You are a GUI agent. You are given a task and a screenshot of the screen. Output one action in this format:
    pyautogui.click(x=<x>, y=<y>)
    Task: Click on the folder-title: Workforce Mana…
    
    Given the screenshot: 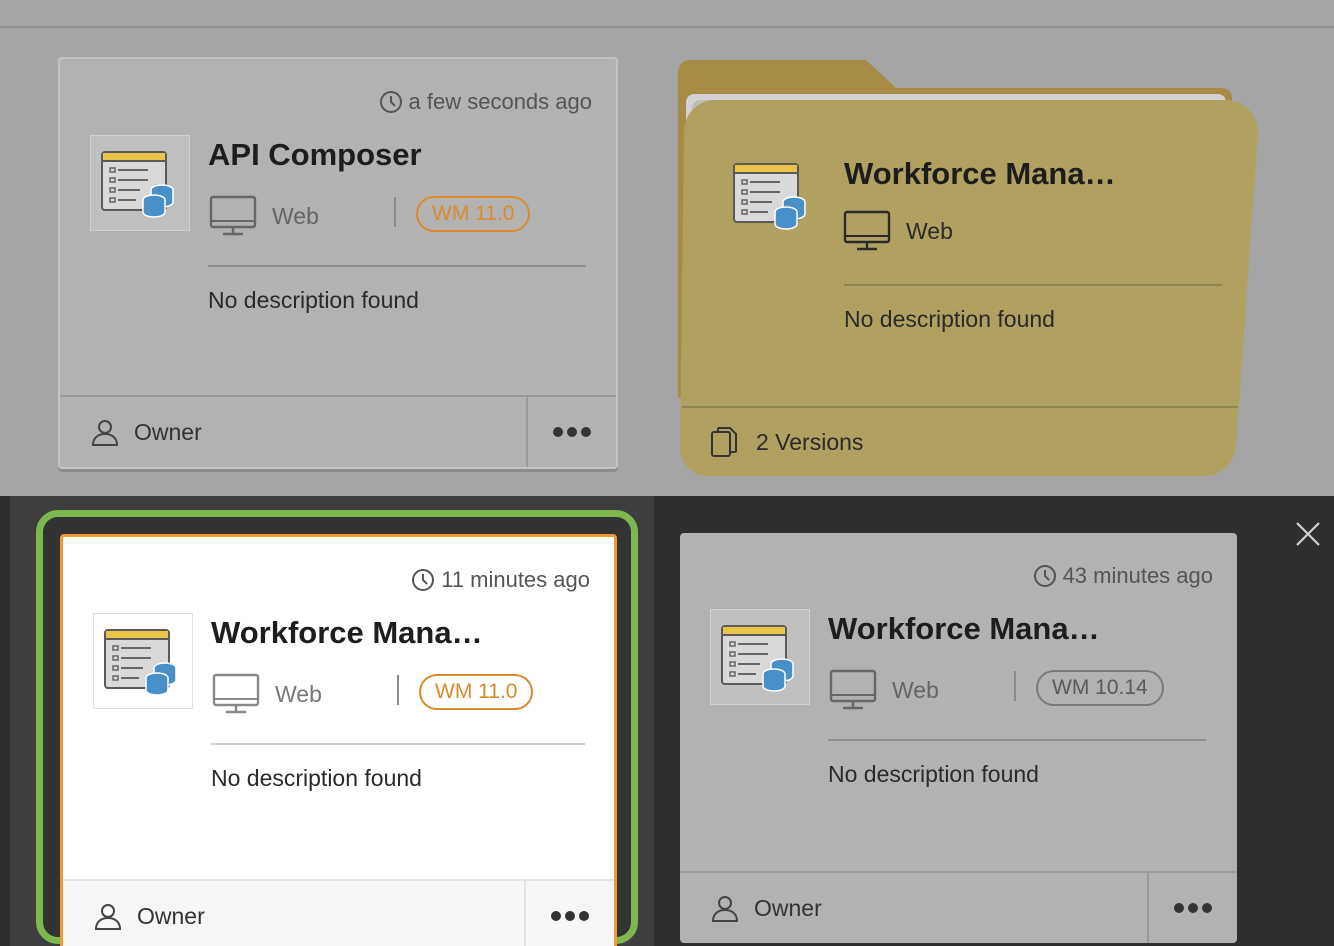 What is the action you would take?
    pyautogui.click(x=980, y=174)
    